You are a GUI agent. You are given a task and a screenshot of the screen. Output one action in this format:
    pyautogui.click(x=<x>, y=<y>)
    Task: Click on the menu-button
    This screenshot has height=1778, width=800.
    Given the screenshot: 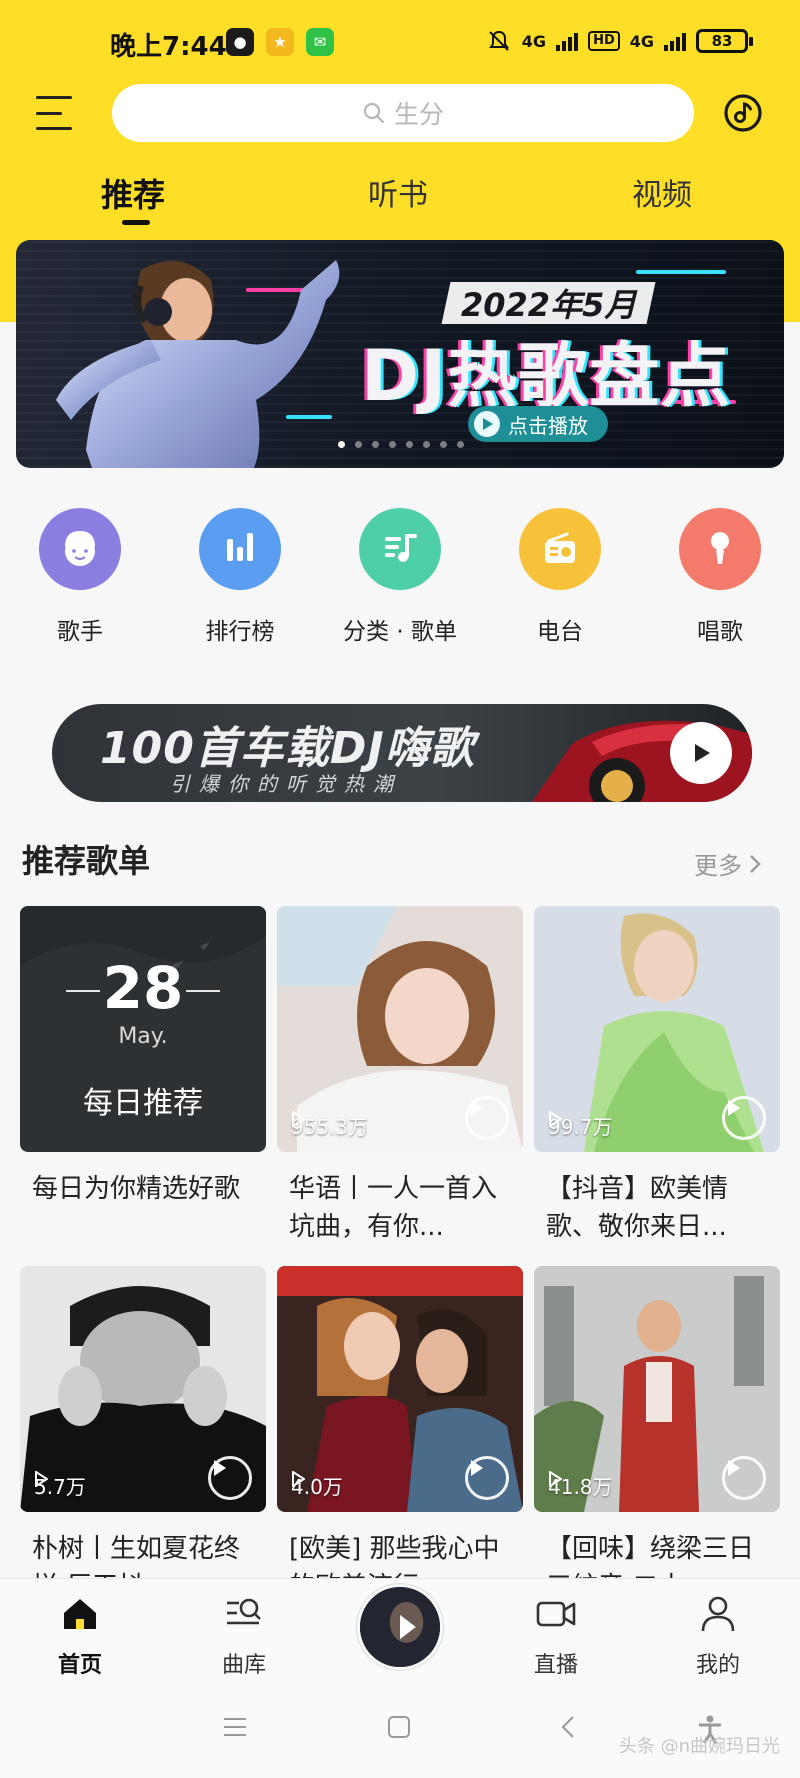 What is the action you would take?
    pyautogui.click(x=54, y=113)
    